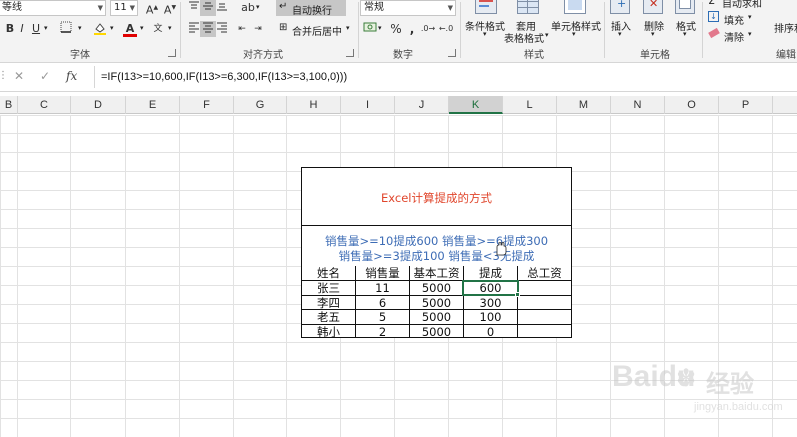  What do you see at coordinates (750, 34) in the screenshot?
I see `clear-dropdown-icon: ▾` at bounding box center [750, 34].